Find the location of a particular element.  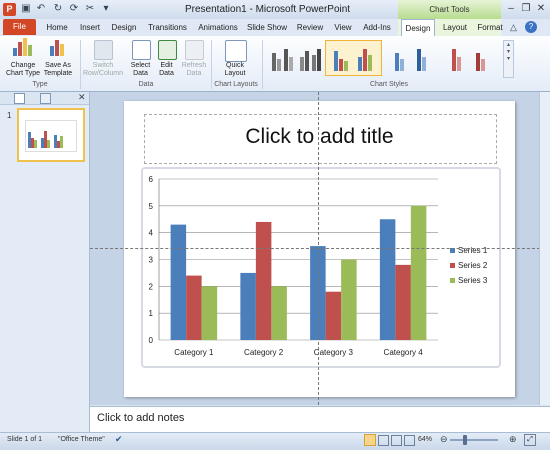

outline-tab-icon is located at coordinates (45, 98).